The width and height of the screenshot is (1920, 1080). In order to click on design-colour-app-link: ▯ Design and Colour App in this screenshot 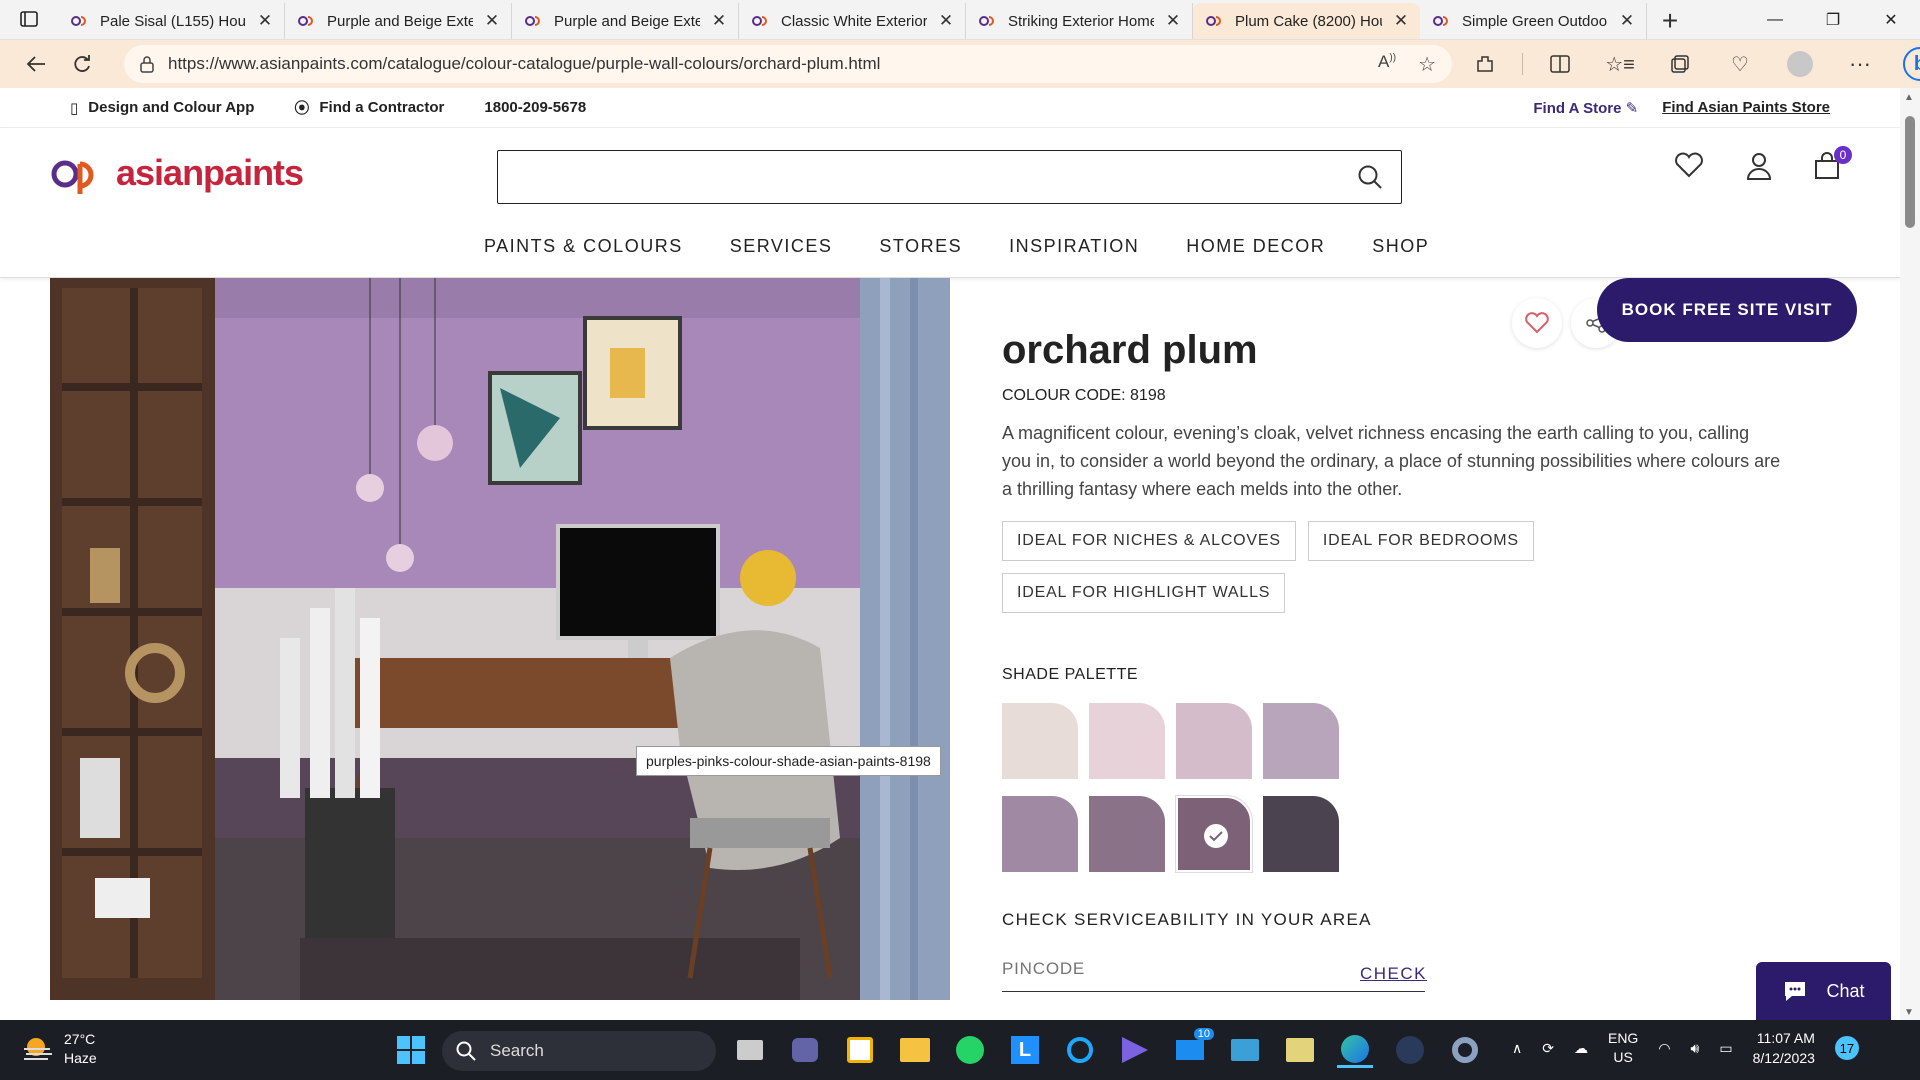, I will do `click(162, 108)`.